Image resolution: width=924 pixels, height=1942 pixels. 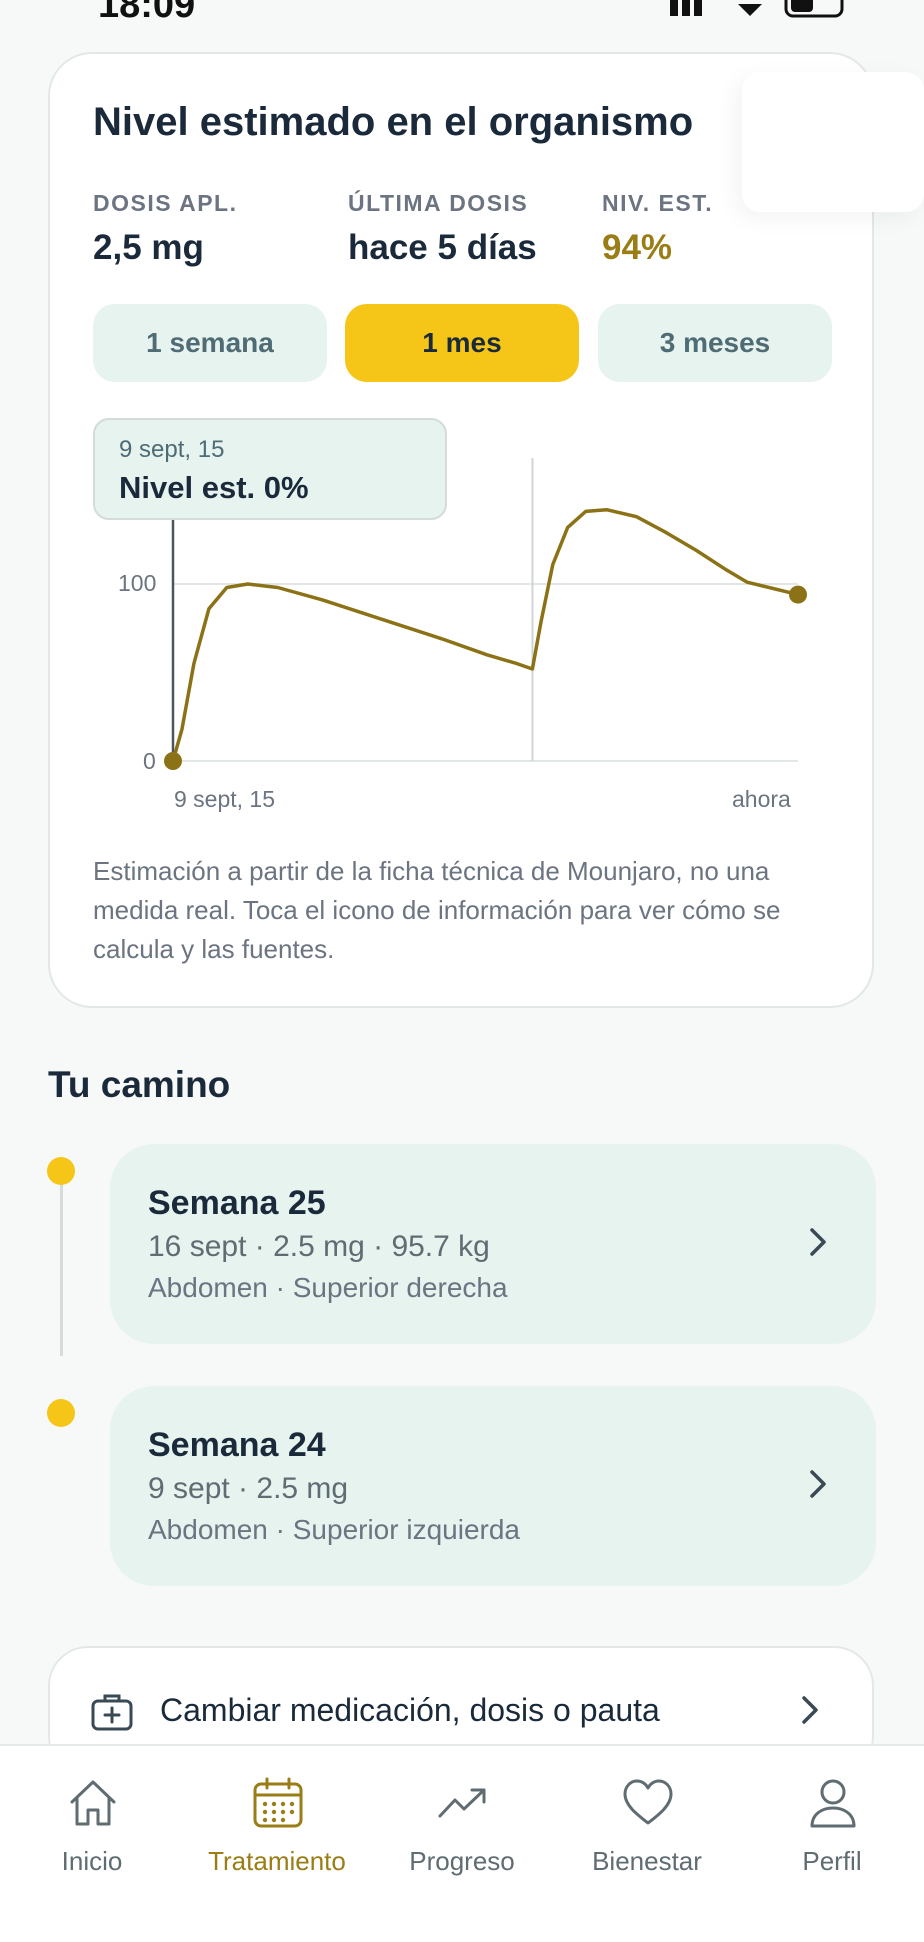 What do you see at coordinates (798, 594) in the screenshot?
I see `current-point` at bounding box center [798, 594].